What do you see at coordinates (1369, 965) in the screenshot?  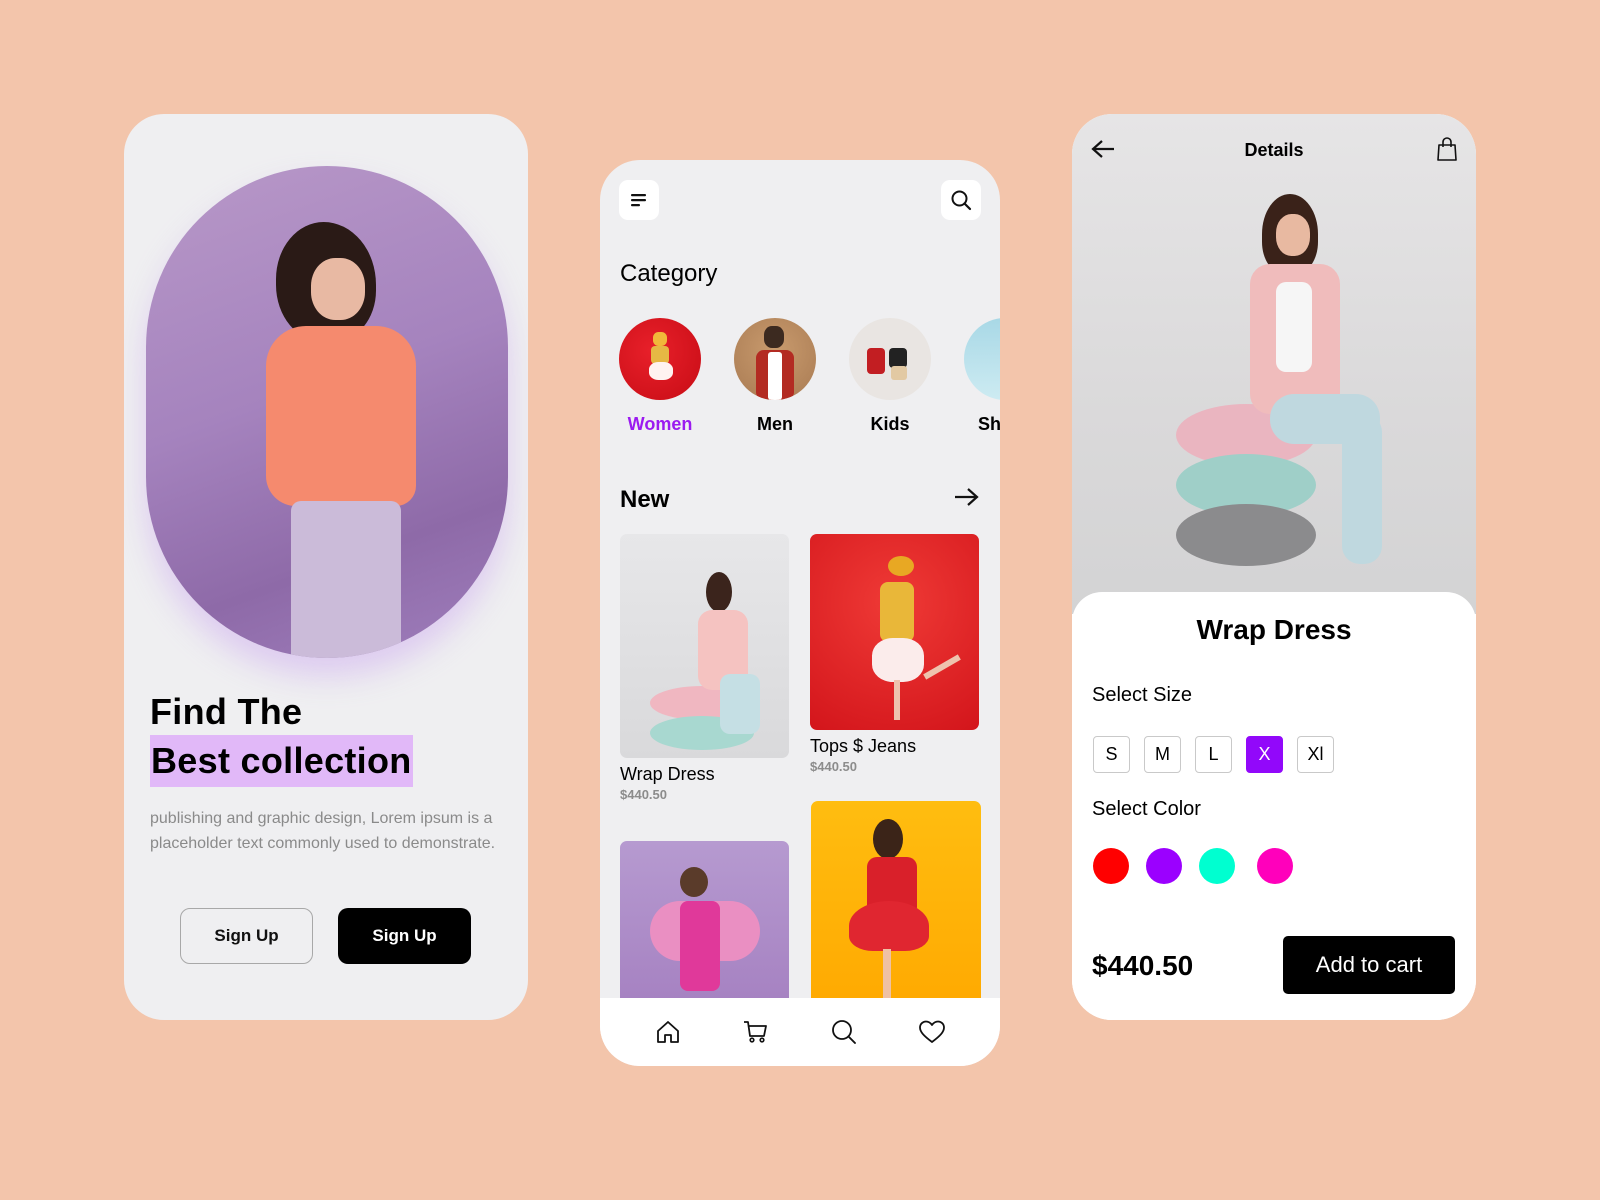 I see `add-to-cart-button: Add to cart` at bounding box center [1369, 965].